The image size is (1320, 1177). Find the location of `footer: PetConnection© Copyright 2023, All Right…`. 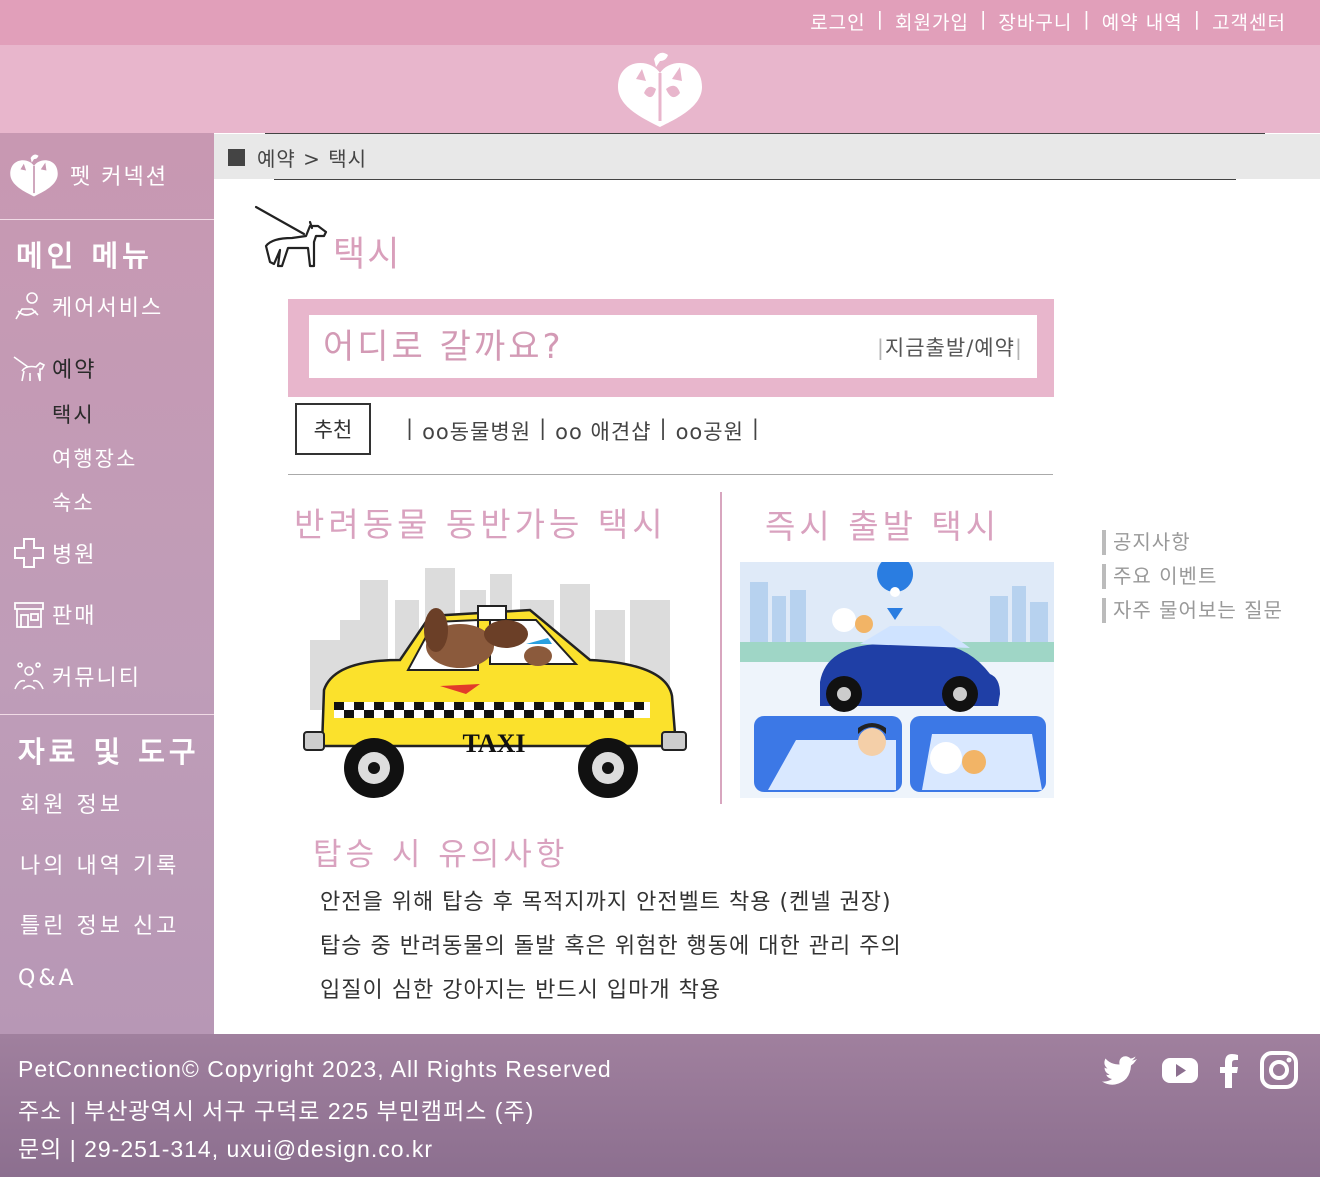

footer: PetConnection© Copyright 2023, All Right… is located at coordinates (660, 1105).